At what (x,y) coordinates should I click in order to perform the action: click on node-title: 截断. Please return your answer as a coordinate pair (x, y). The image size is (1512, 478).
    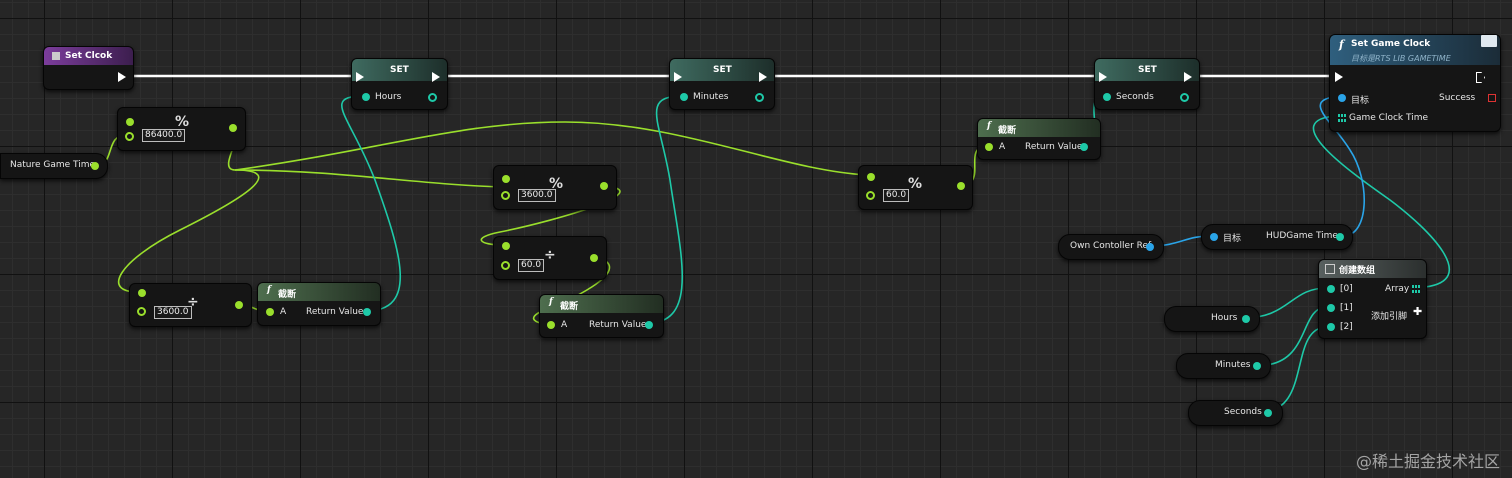
    Looking at the image, I should click on (1007, 131).